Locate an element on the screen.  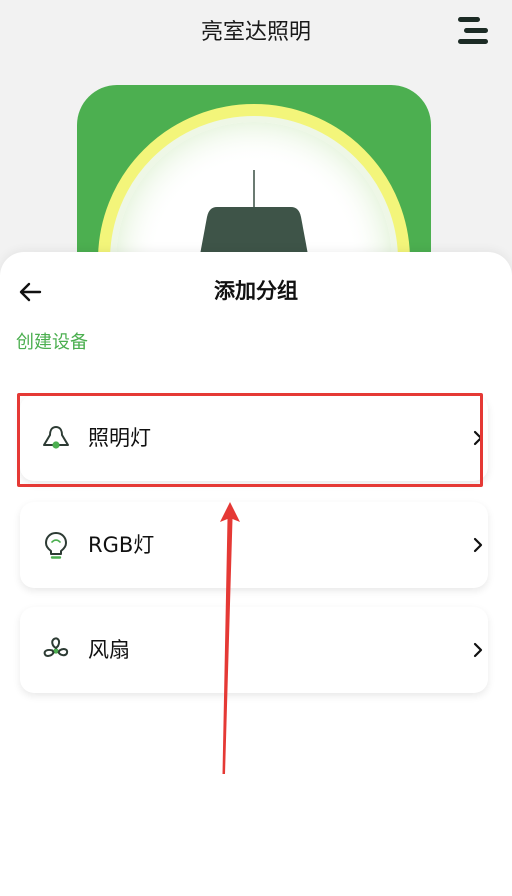
list-item-label: 照明灯 is located at coordinates (119, 438).